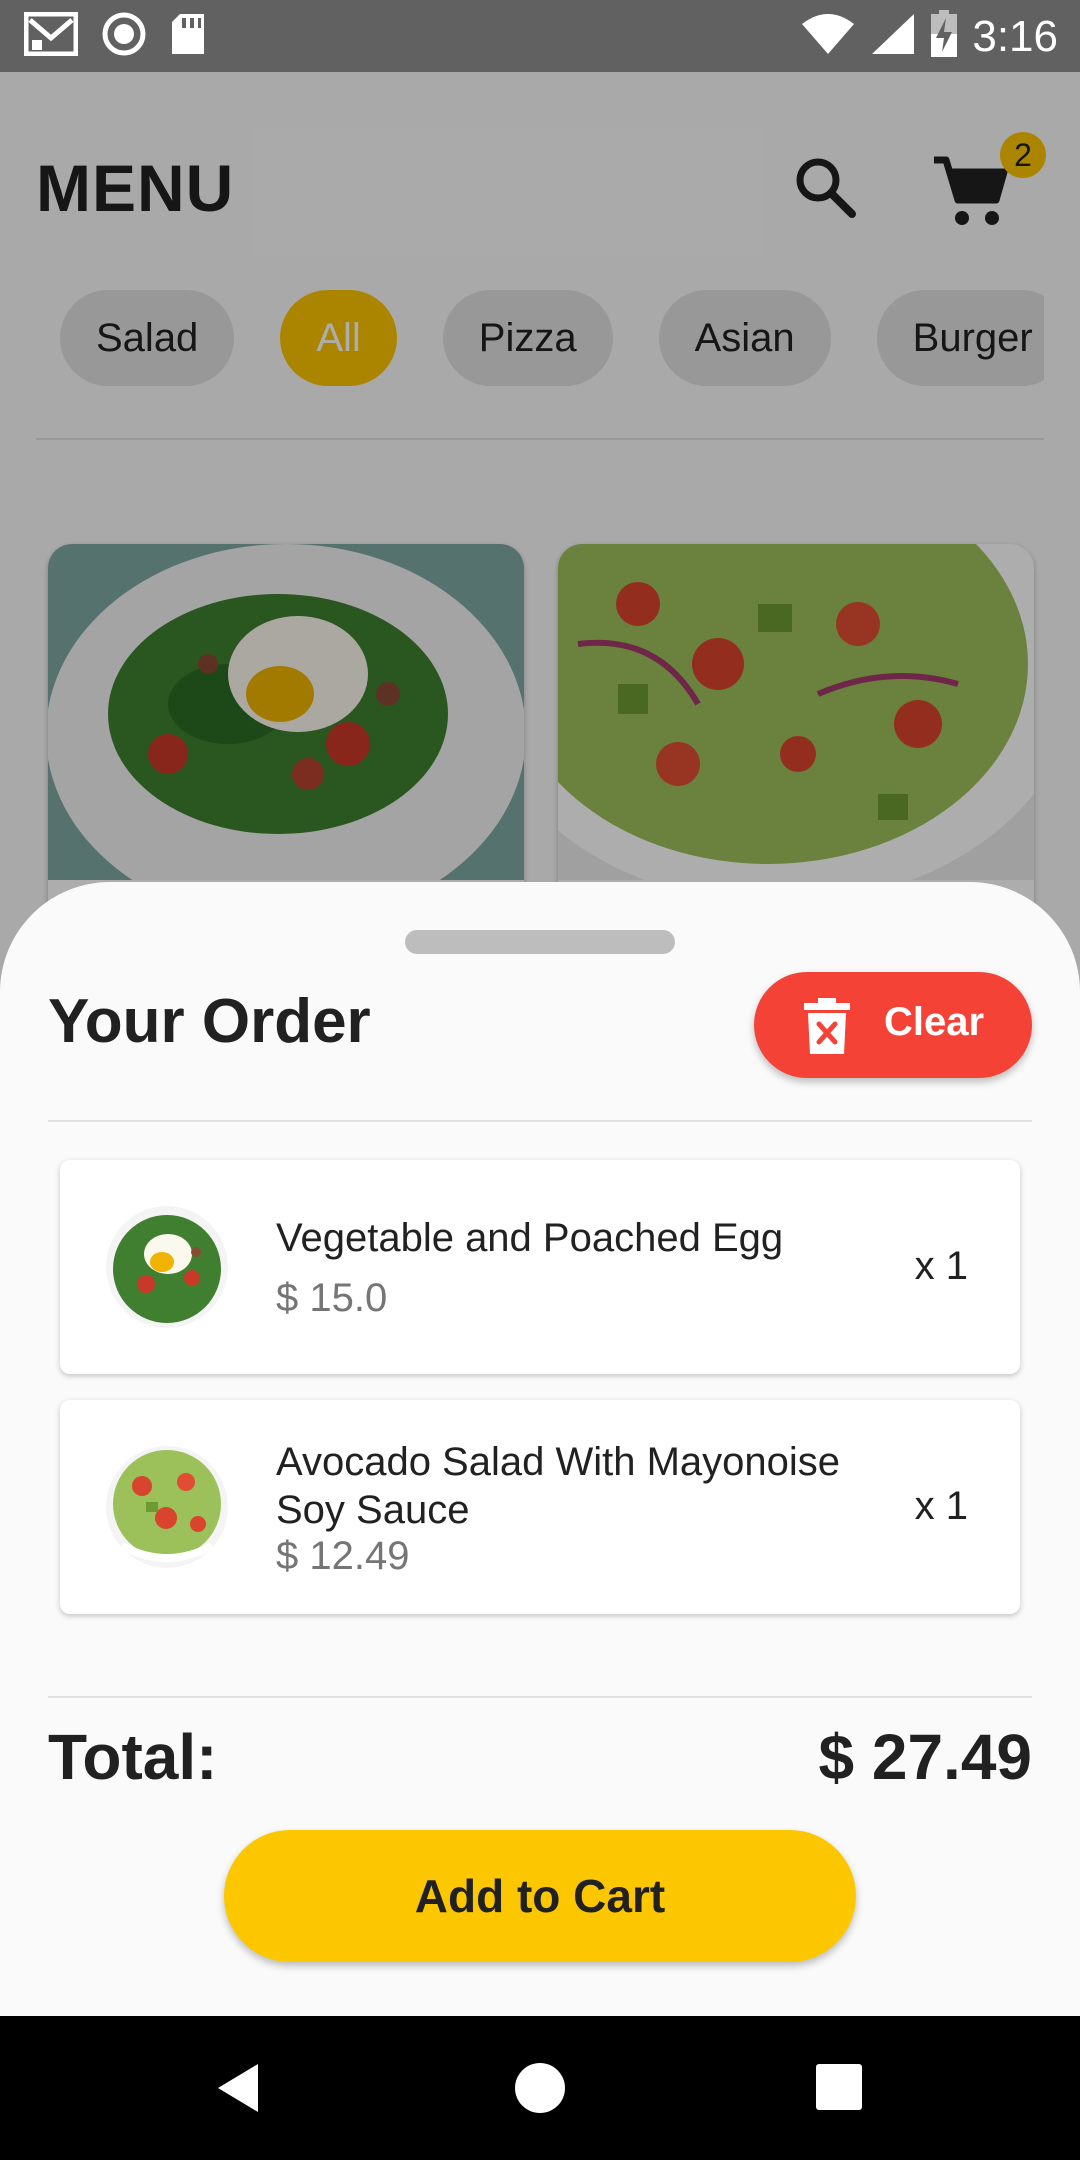  I want to click on recents-icon, so click(839, 2087).